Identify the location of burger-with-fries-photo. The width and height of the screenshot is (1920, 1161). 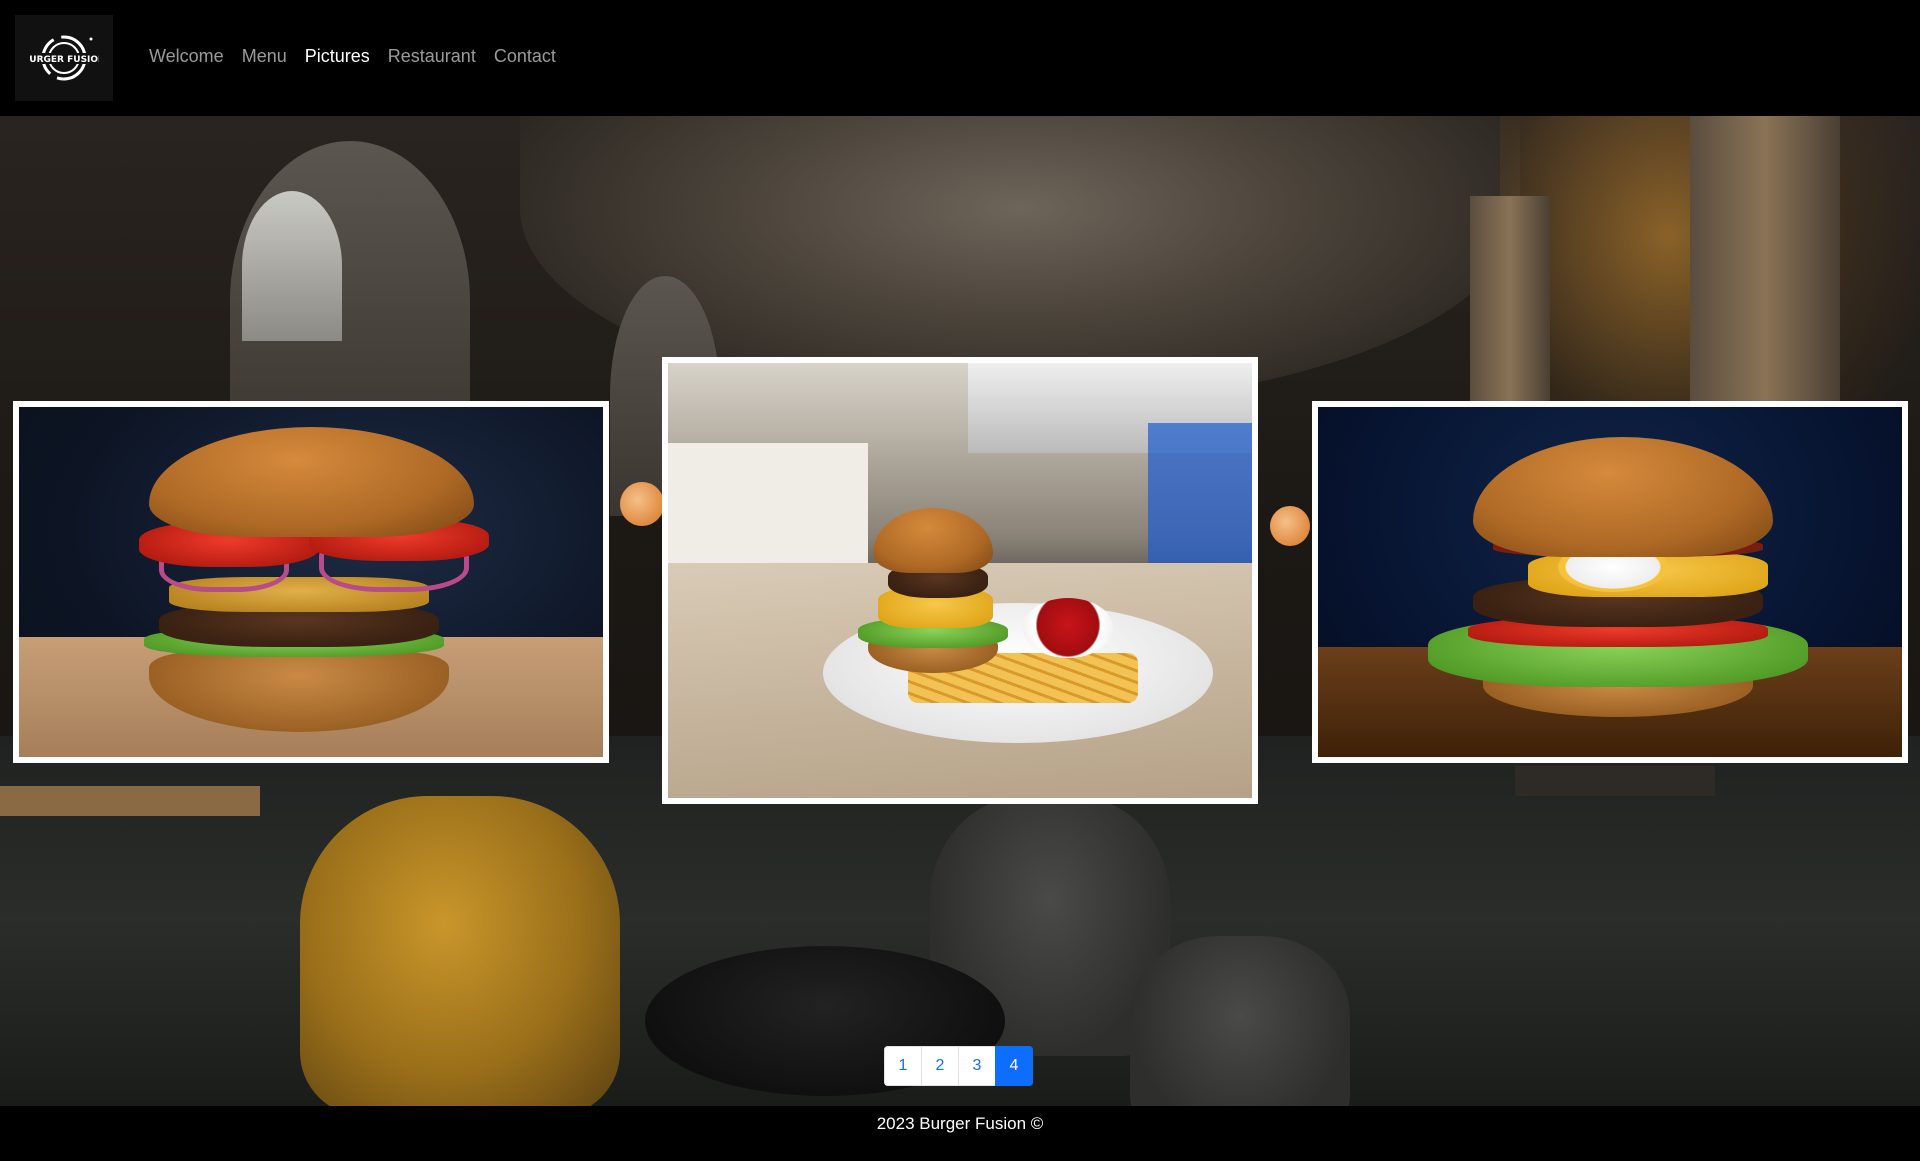
(960, 580).